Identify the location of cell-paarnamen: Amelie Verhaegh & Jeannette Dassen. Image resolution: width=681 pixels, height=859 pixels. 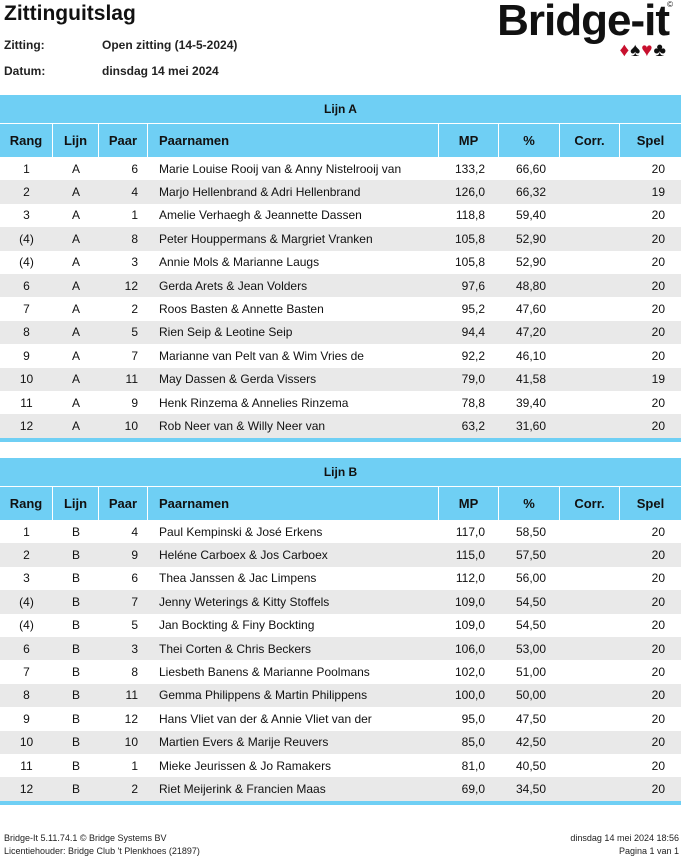
(260, 215).